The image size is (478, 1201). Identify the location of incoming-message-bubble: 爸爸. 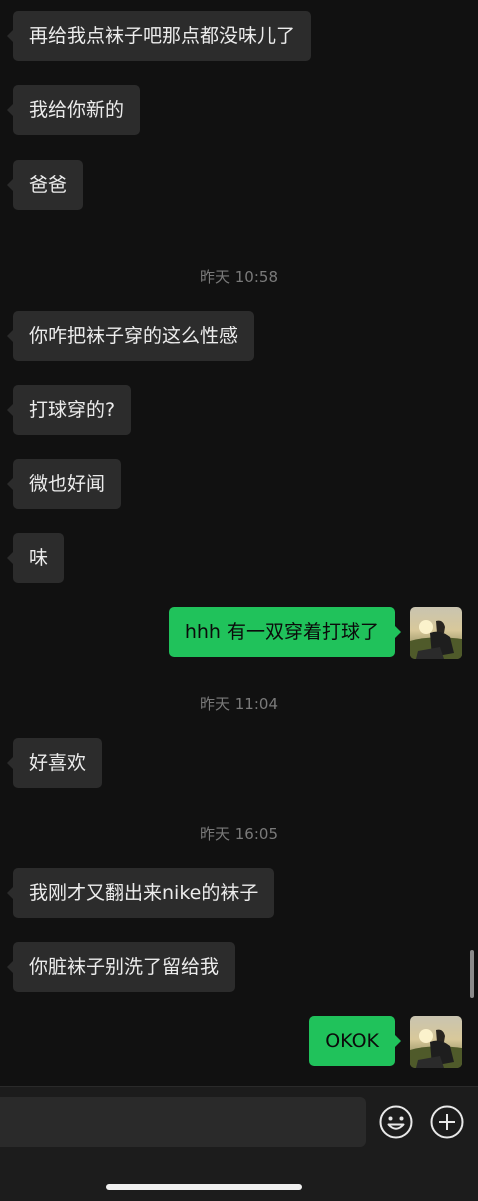
(45, 185).